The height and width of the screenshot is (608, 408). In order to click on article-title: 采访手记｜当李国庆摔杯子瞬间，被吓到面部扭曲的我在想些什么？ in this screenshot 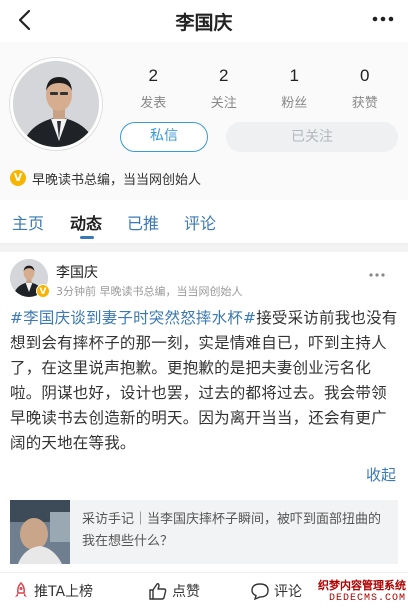, I will do `click(232, 530)`.